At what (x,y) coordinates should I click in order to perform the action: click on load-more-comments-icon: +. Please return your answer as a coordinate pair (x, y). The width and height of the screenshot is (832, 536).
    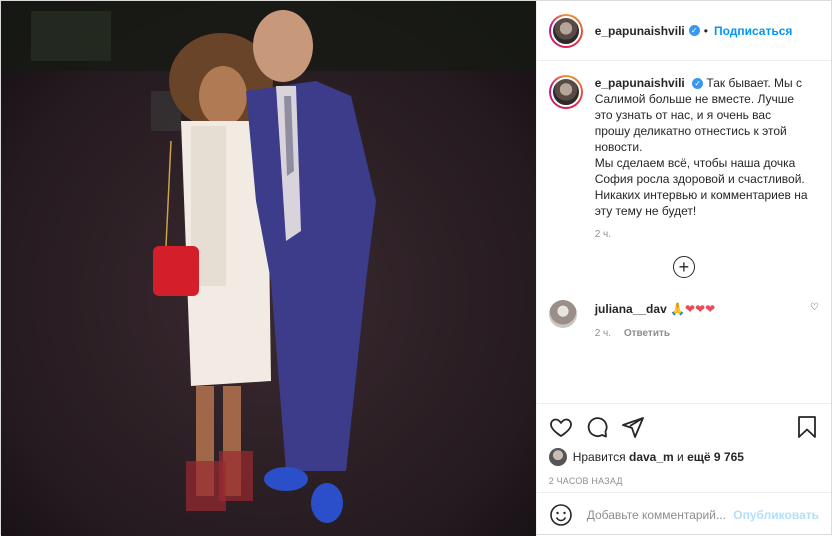
    Looking at the image, I should click on (683, 267).